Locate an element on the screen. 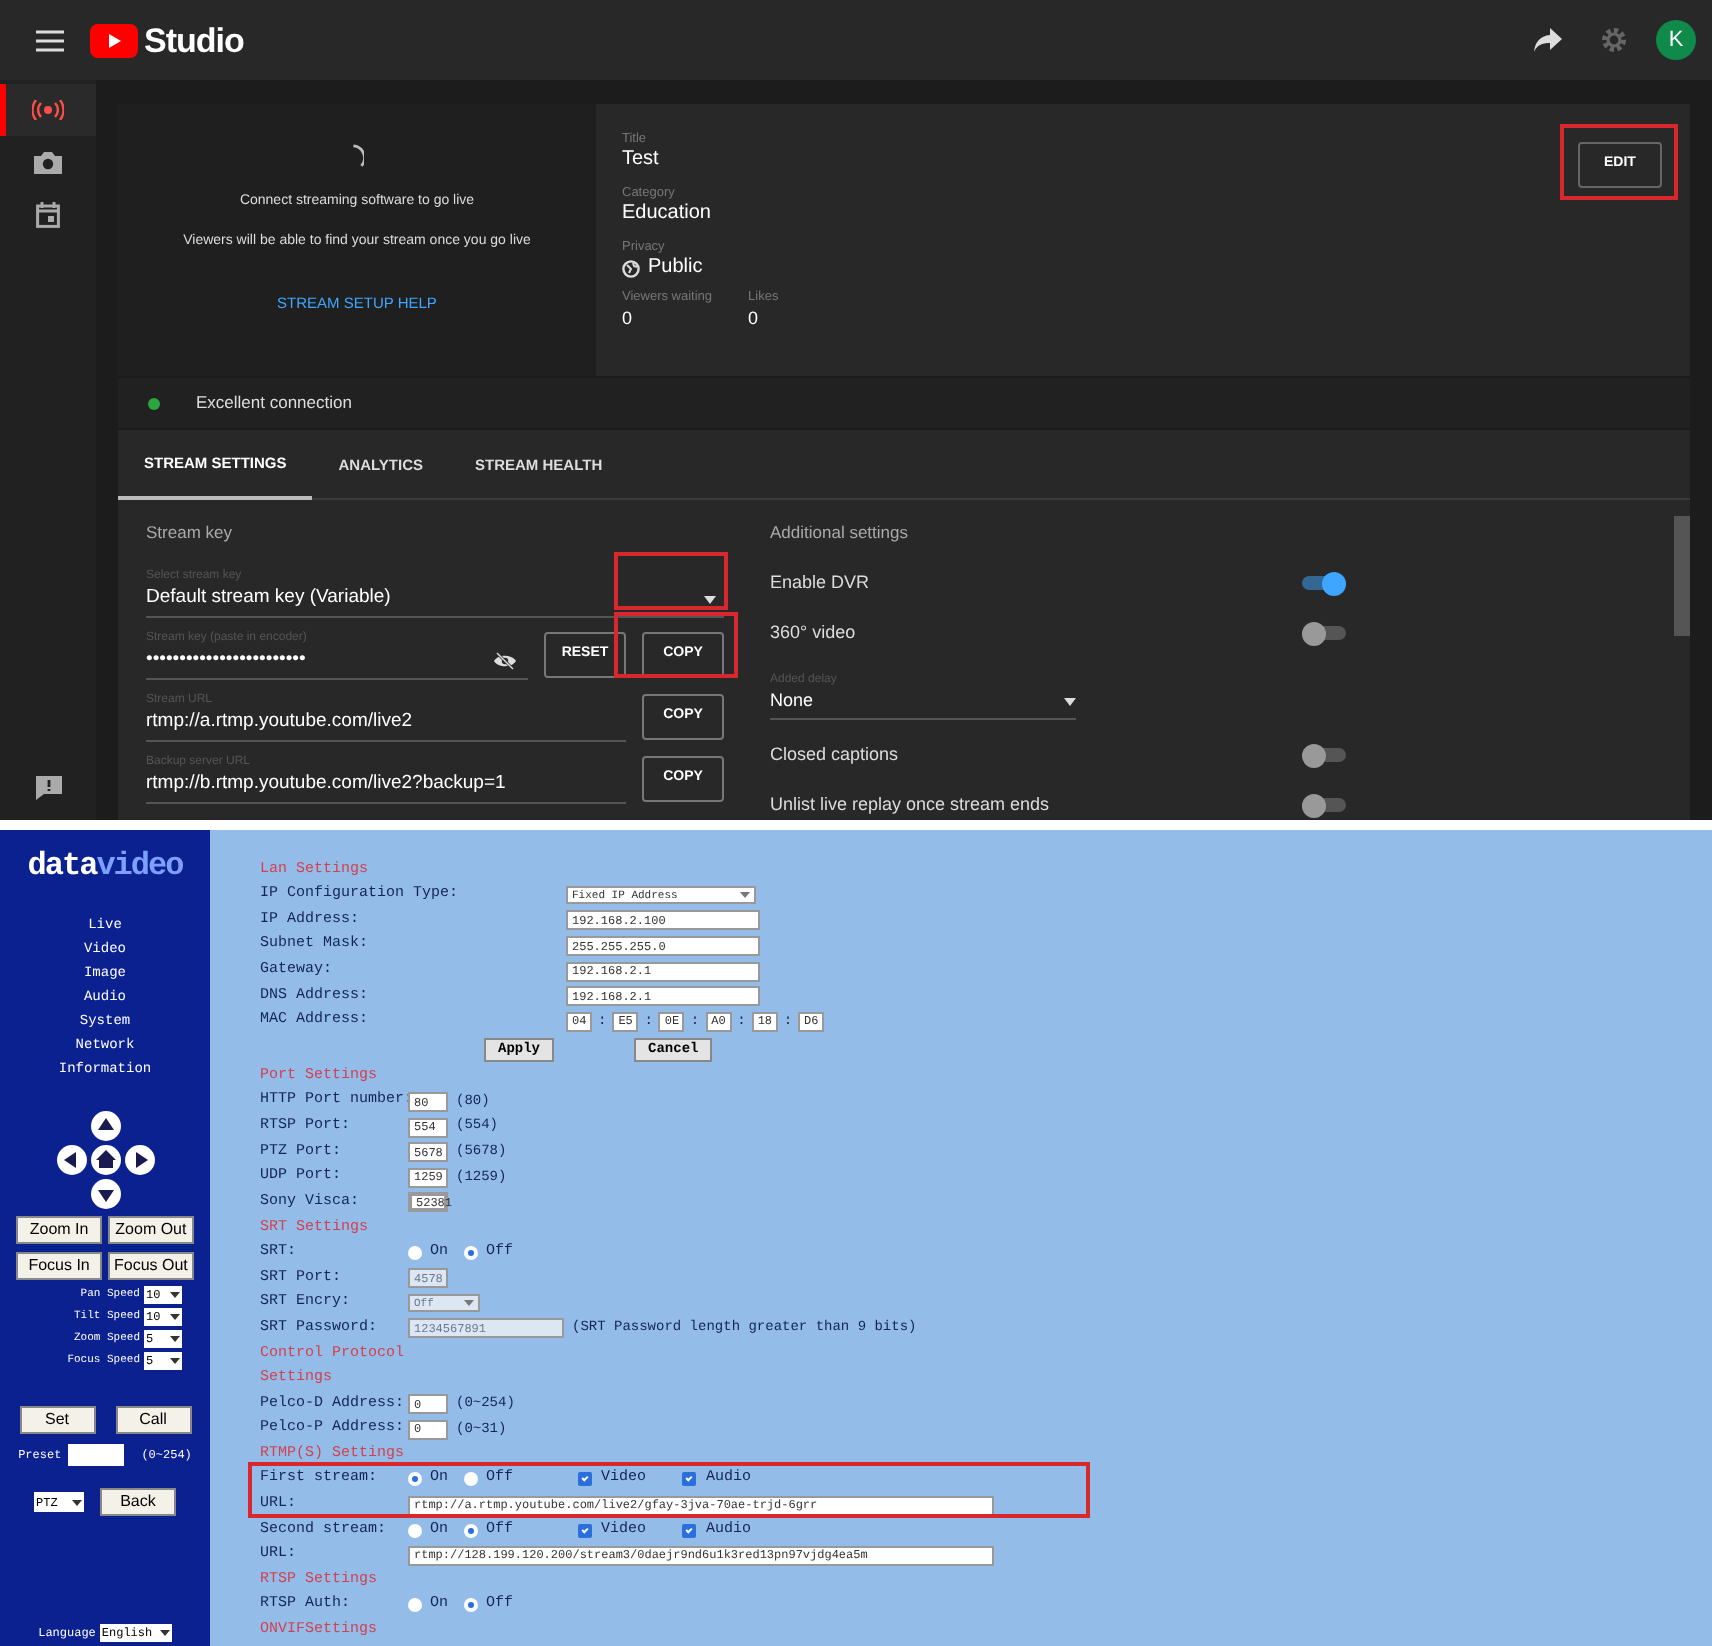 Image resolution: width=1712 pixels, height=1646 pixels. calendar-icon is located at coordinates (48, 214).